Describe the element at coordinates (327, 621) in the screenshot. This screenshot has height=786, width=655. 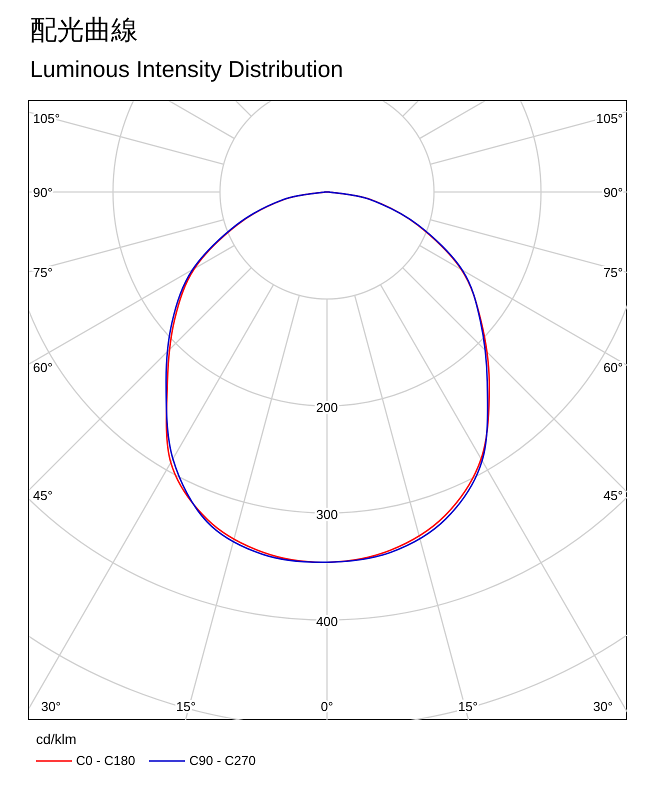
I see `ring-label: 400` at that location.